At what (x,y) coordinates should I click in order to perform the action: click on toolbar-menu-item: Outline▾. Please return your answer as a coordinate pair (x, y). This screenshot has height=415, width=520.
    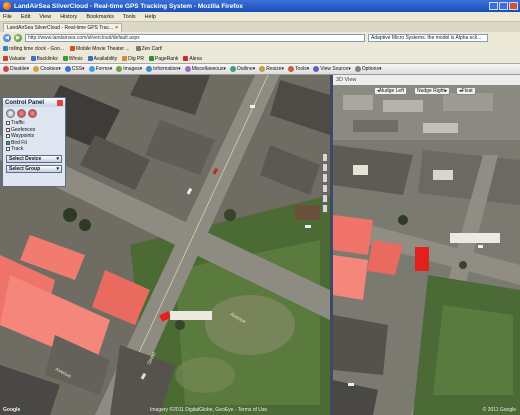
    Looking at the image, I should click on (242, 69).